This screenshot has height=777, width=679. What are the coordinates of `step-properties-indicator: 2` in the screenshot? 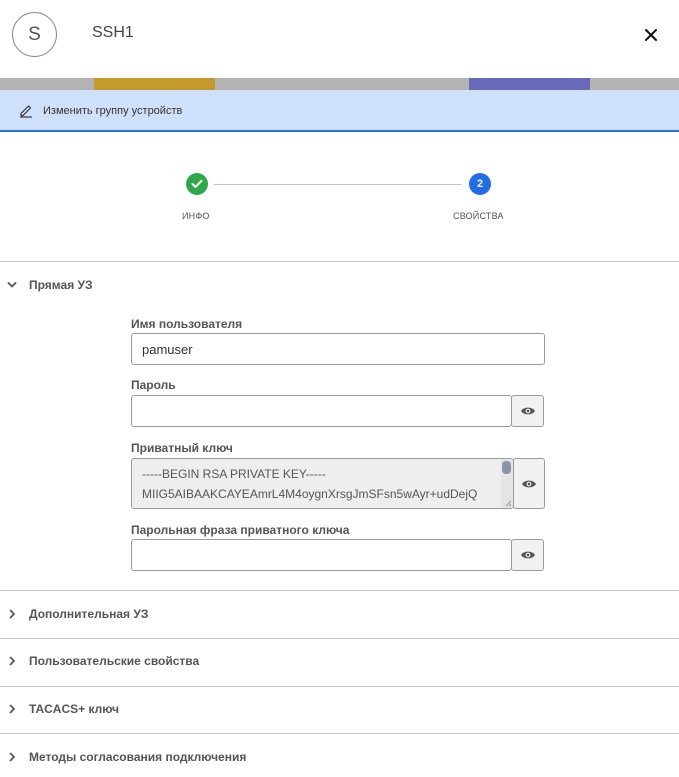 It's located at (480, 184).